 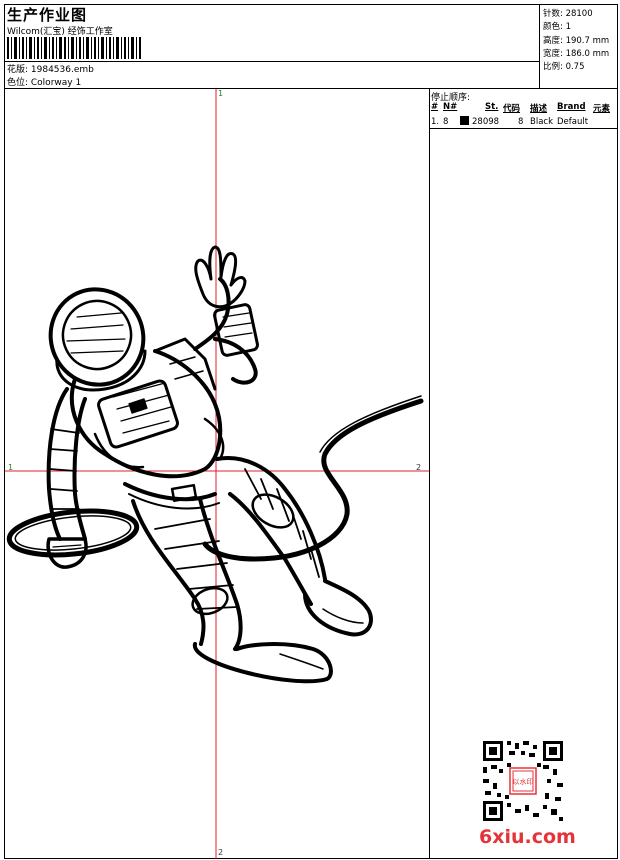 I want to click on crosshair-label-right: 2, so click(x=419, y=467).